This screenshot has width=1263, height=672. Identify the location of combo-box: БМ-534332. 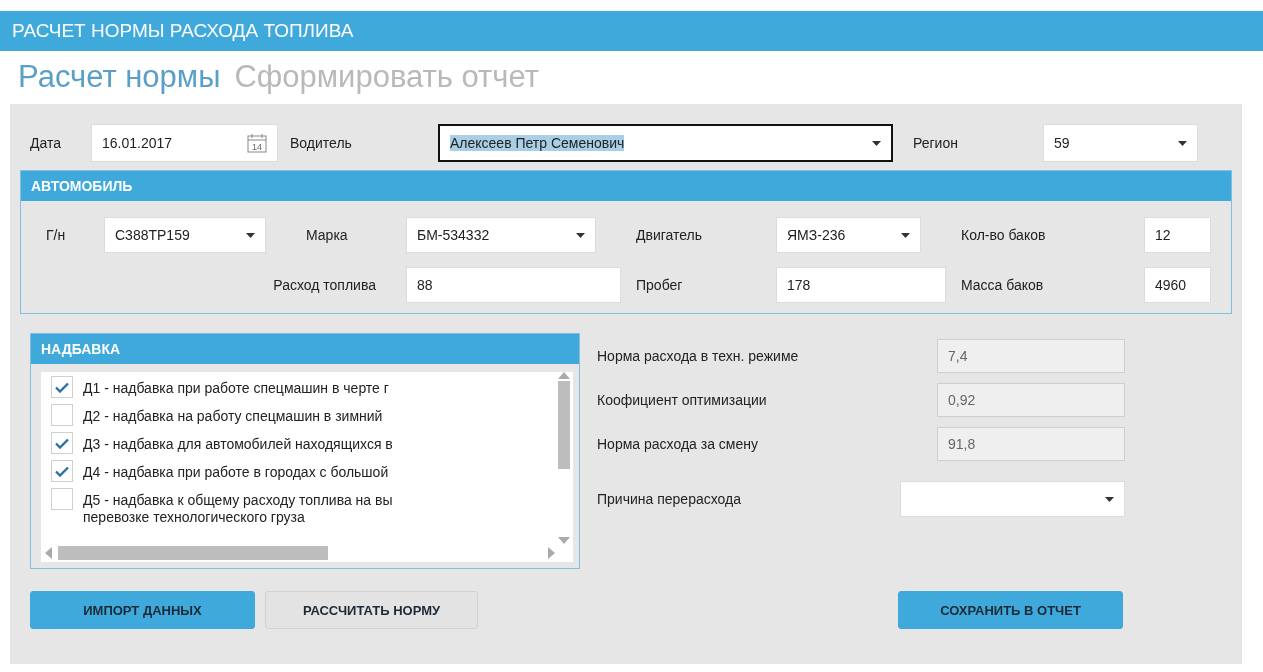
(501, 235).